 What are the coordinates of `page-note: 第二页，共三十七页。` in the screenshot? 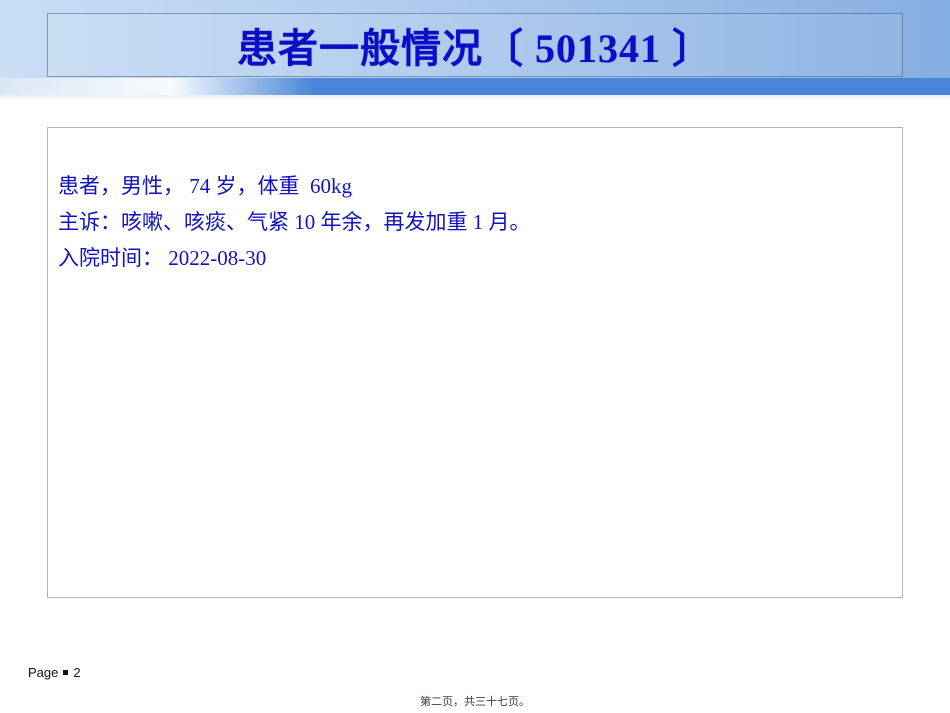 It's located at (475, 702).